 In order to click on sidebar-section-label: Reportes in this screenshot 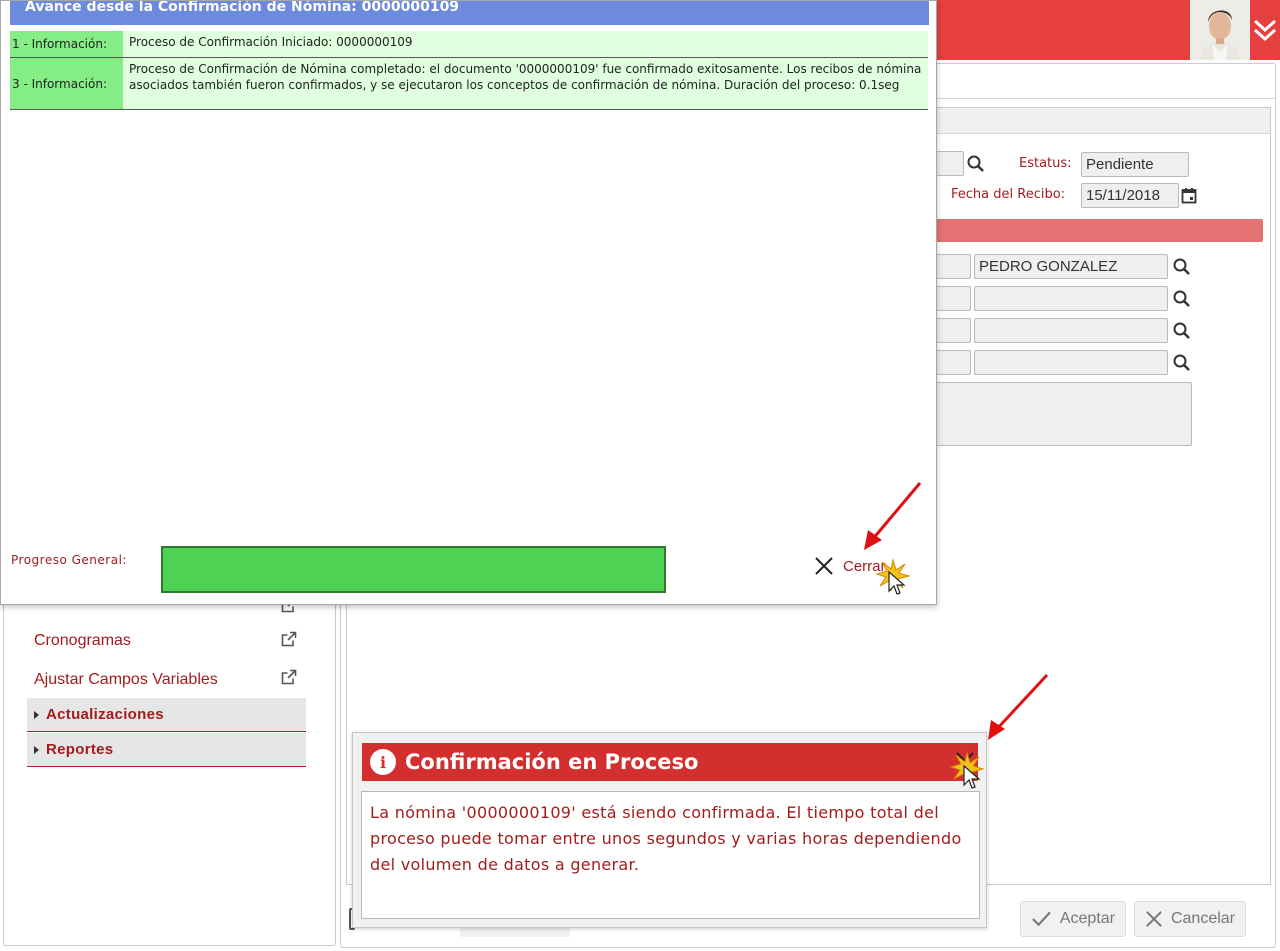, I will do `click(80, 749)`.